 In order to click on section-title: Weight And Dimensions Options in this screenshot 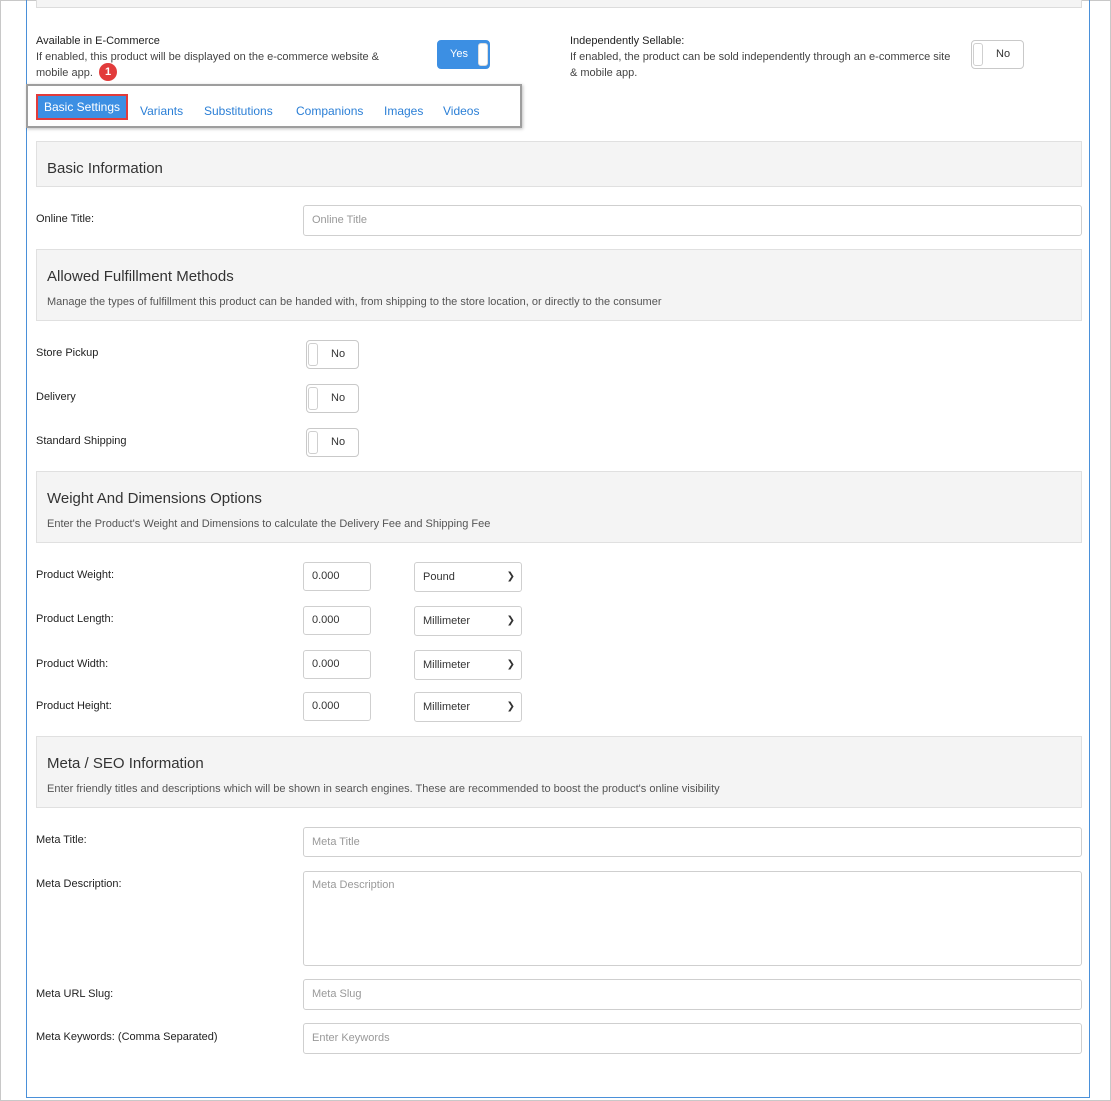, I will do `click(154, 498)`.